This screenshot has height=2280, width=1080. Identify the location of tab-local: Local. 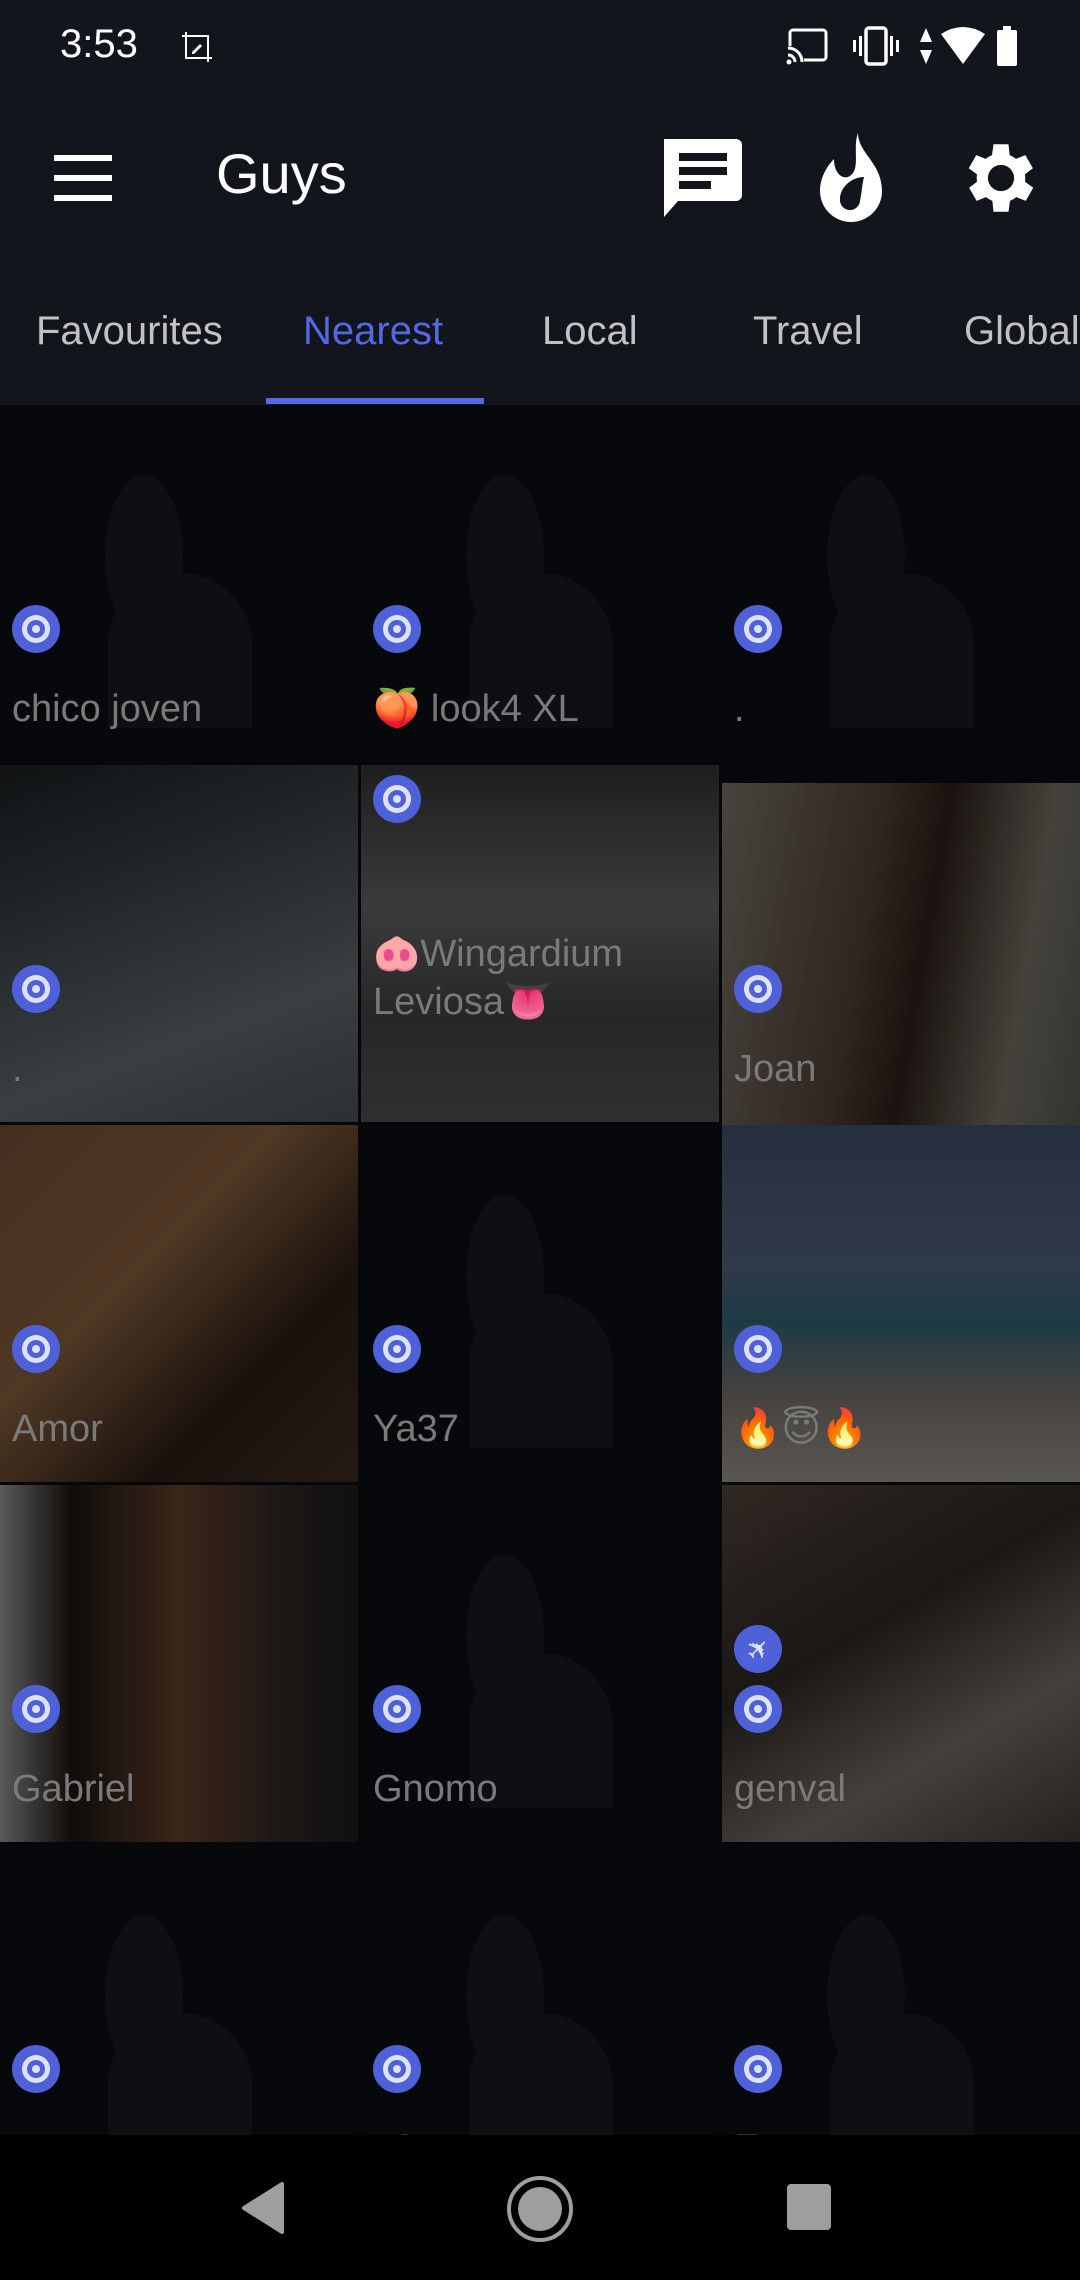
(590, 331).